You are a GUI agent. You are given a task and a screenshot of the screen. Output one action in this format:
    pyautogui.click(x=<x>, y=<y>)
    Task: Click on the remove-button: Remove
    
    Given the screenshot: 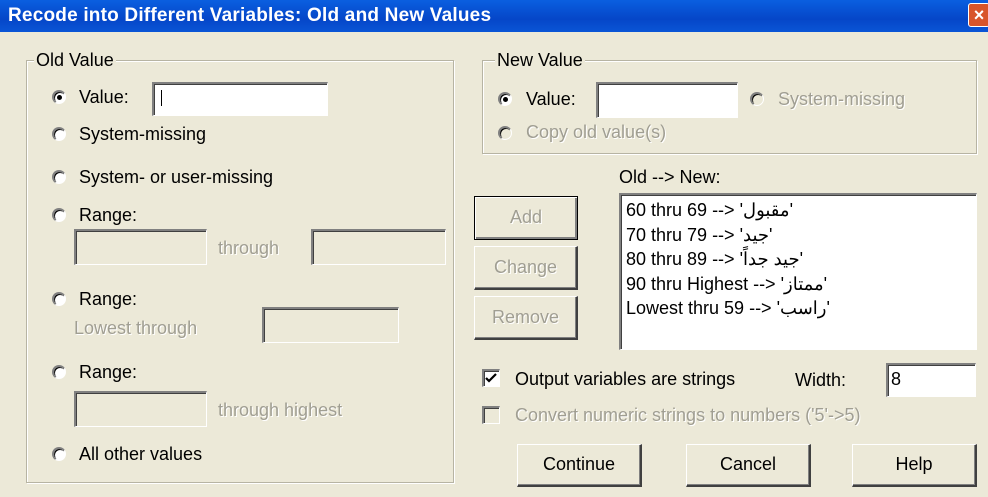 What is the action you would take?
    pyautogui.click(x=526, y=318)
    